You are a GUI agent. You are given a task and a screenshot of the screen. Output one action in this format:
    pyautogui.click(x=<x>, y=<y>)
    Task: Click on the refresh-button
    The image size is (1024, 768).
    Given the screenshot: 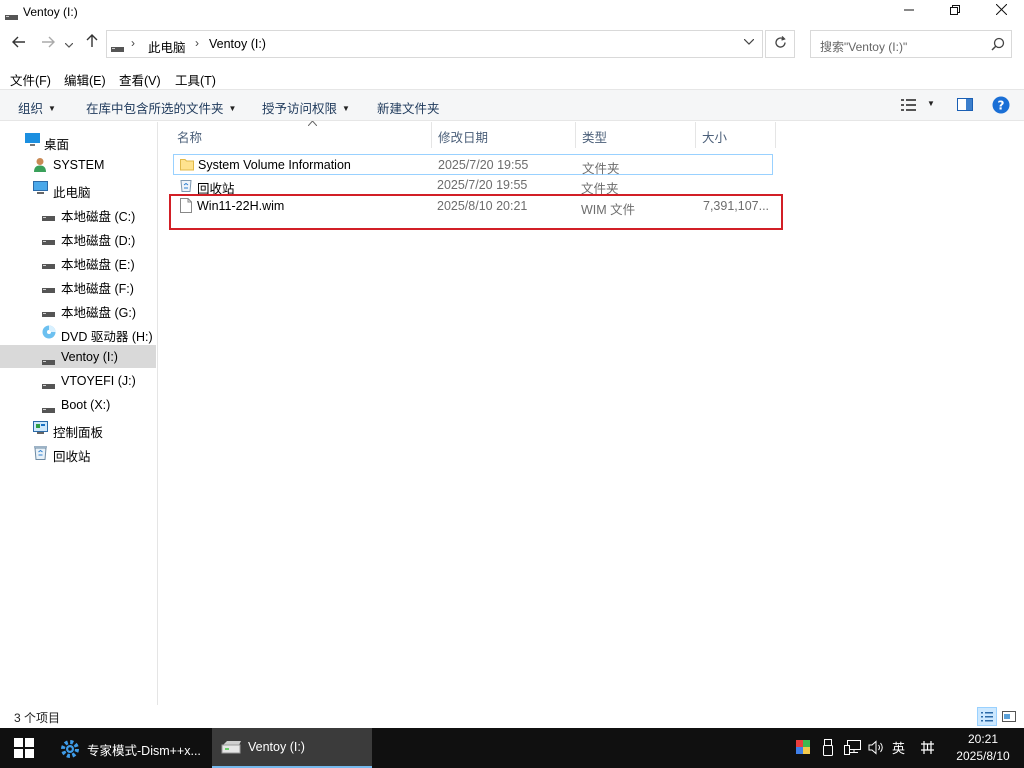 What is the action you would take?
    pyautogui.click(x=780, y=44)
    